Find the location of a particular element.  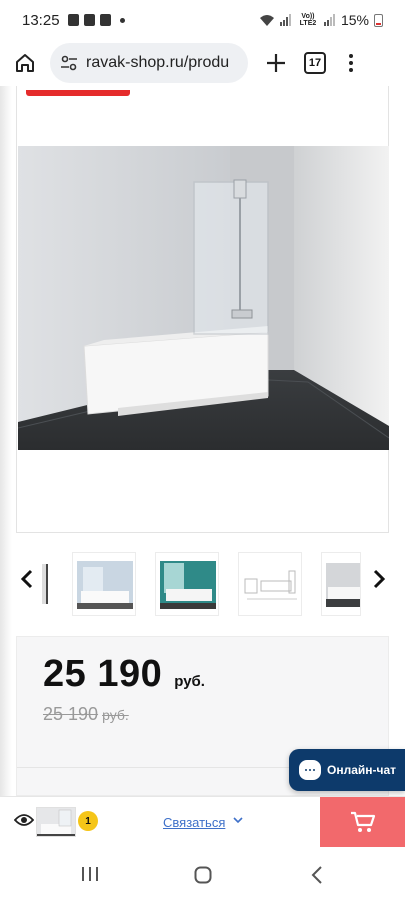

signal-icon is located at coordinates (285, 20).